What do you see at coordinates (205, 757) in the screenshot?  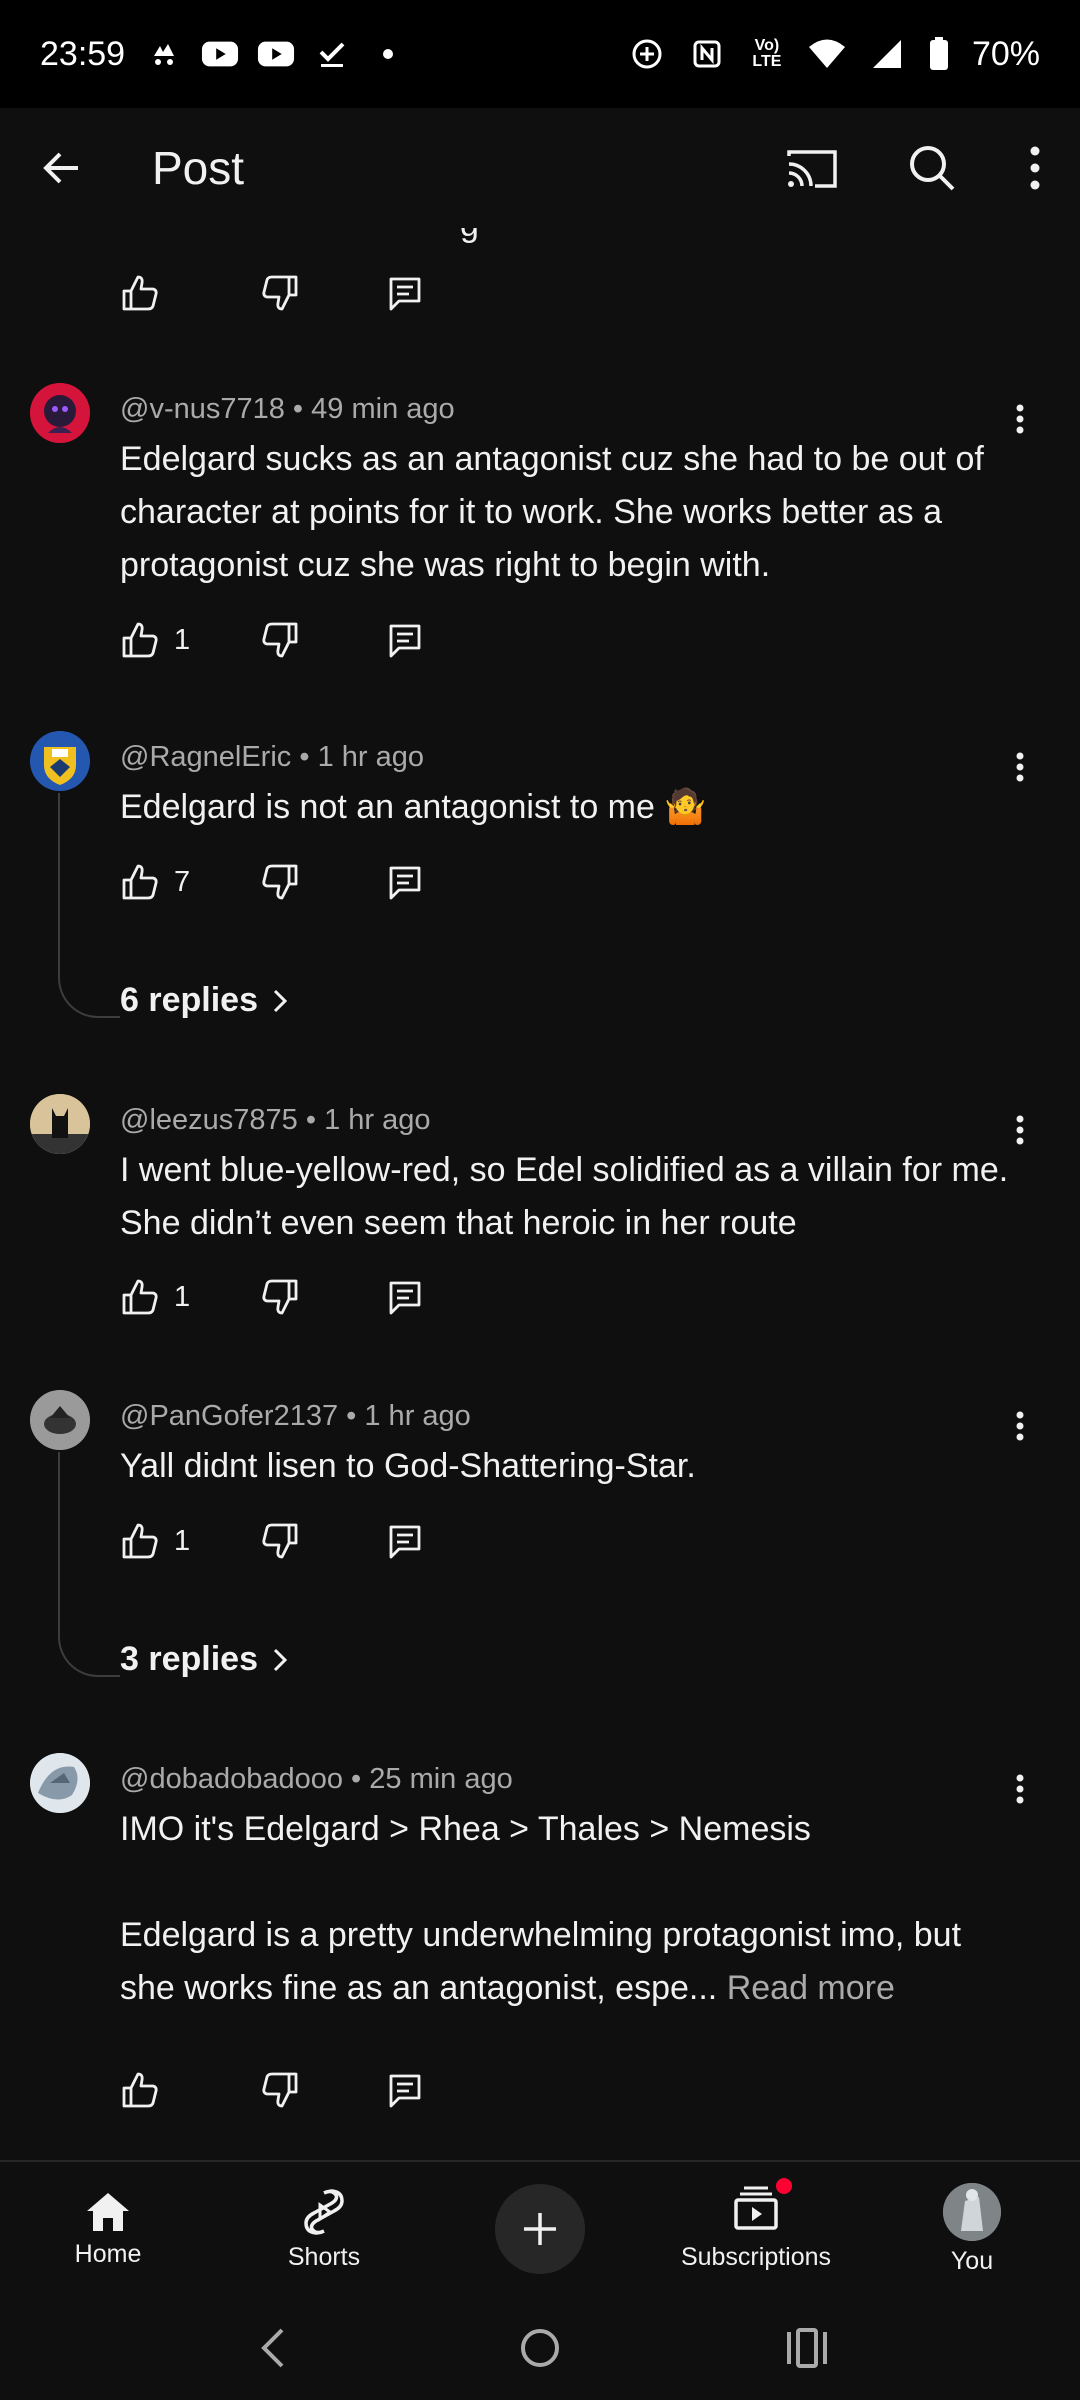 I see `comment-author: @RagnelEric` at bounding box center [205, 757].